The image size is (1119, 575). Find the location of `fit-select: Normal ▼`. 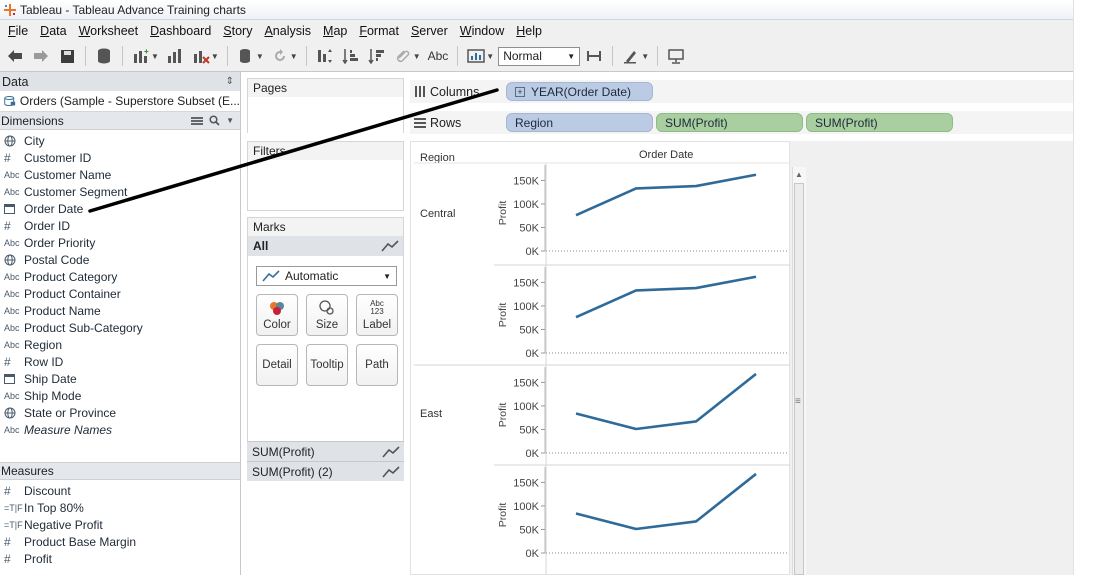

fit-select: Normal ▼ is located at coordinates (539, 56).